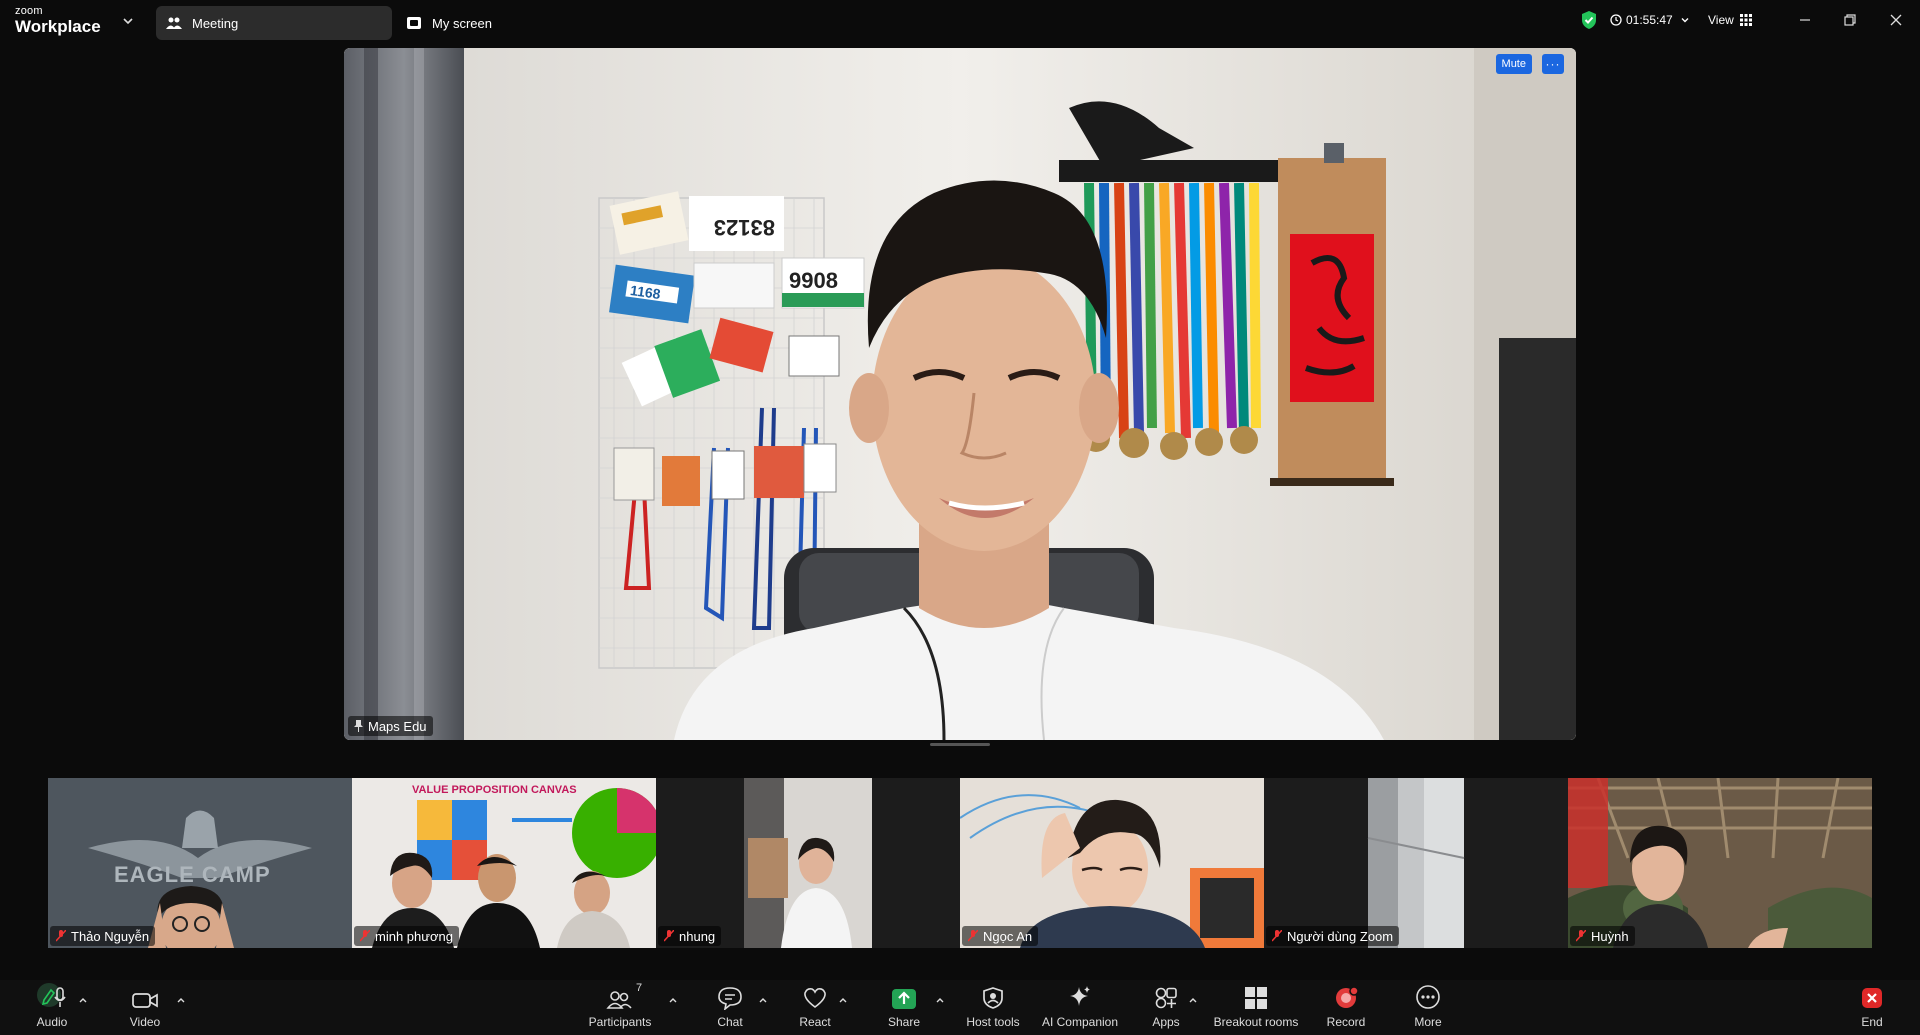 The width and height of the screenshot is (1920, 1035). Describe the element at coordinates (815, 998) in the screenshot. I see `heart-icon` at that location.